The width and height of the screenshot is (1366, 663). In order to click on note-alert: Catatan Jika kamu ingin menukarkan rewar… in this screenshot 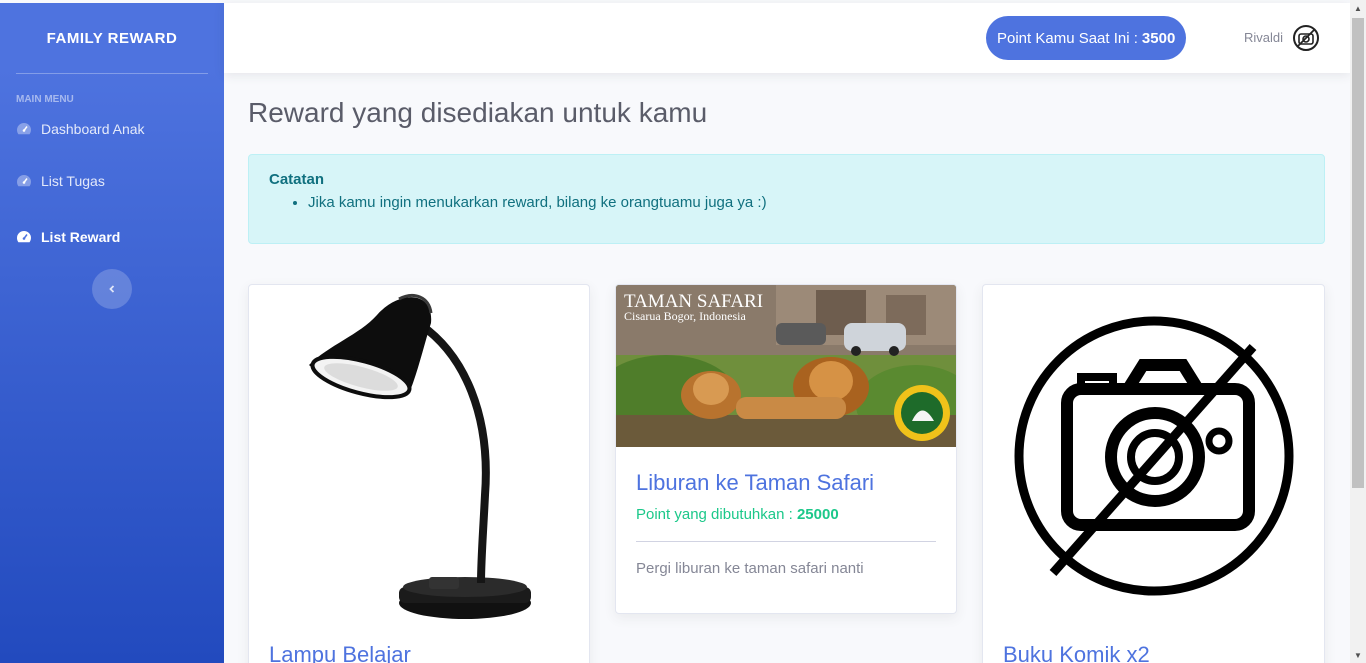, I will do `click(786, 199)`.